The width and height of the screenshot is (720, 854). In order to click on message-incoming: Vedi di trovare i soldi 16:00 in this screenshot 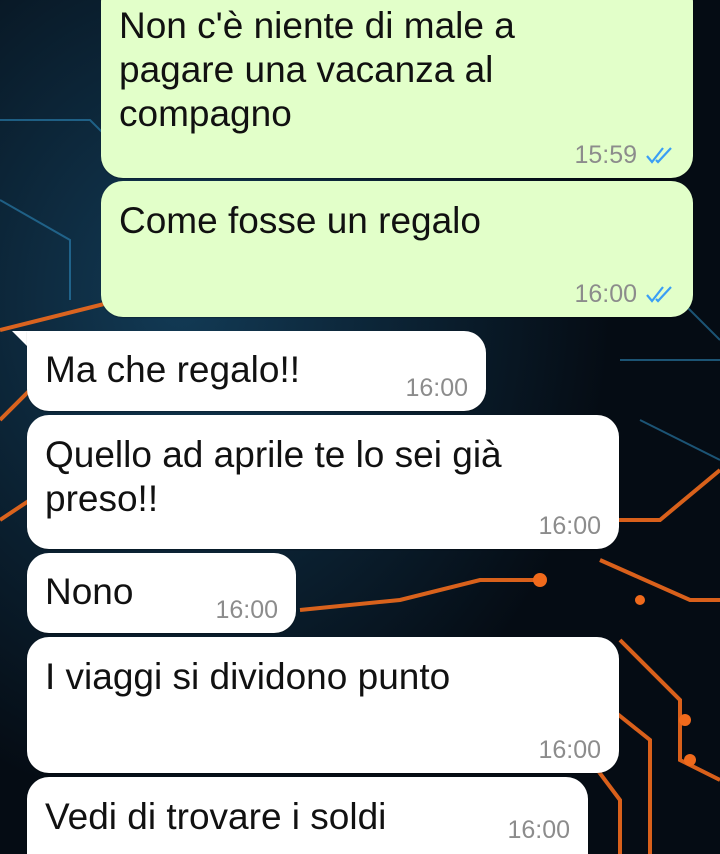, I will do `click(307, 815)`.